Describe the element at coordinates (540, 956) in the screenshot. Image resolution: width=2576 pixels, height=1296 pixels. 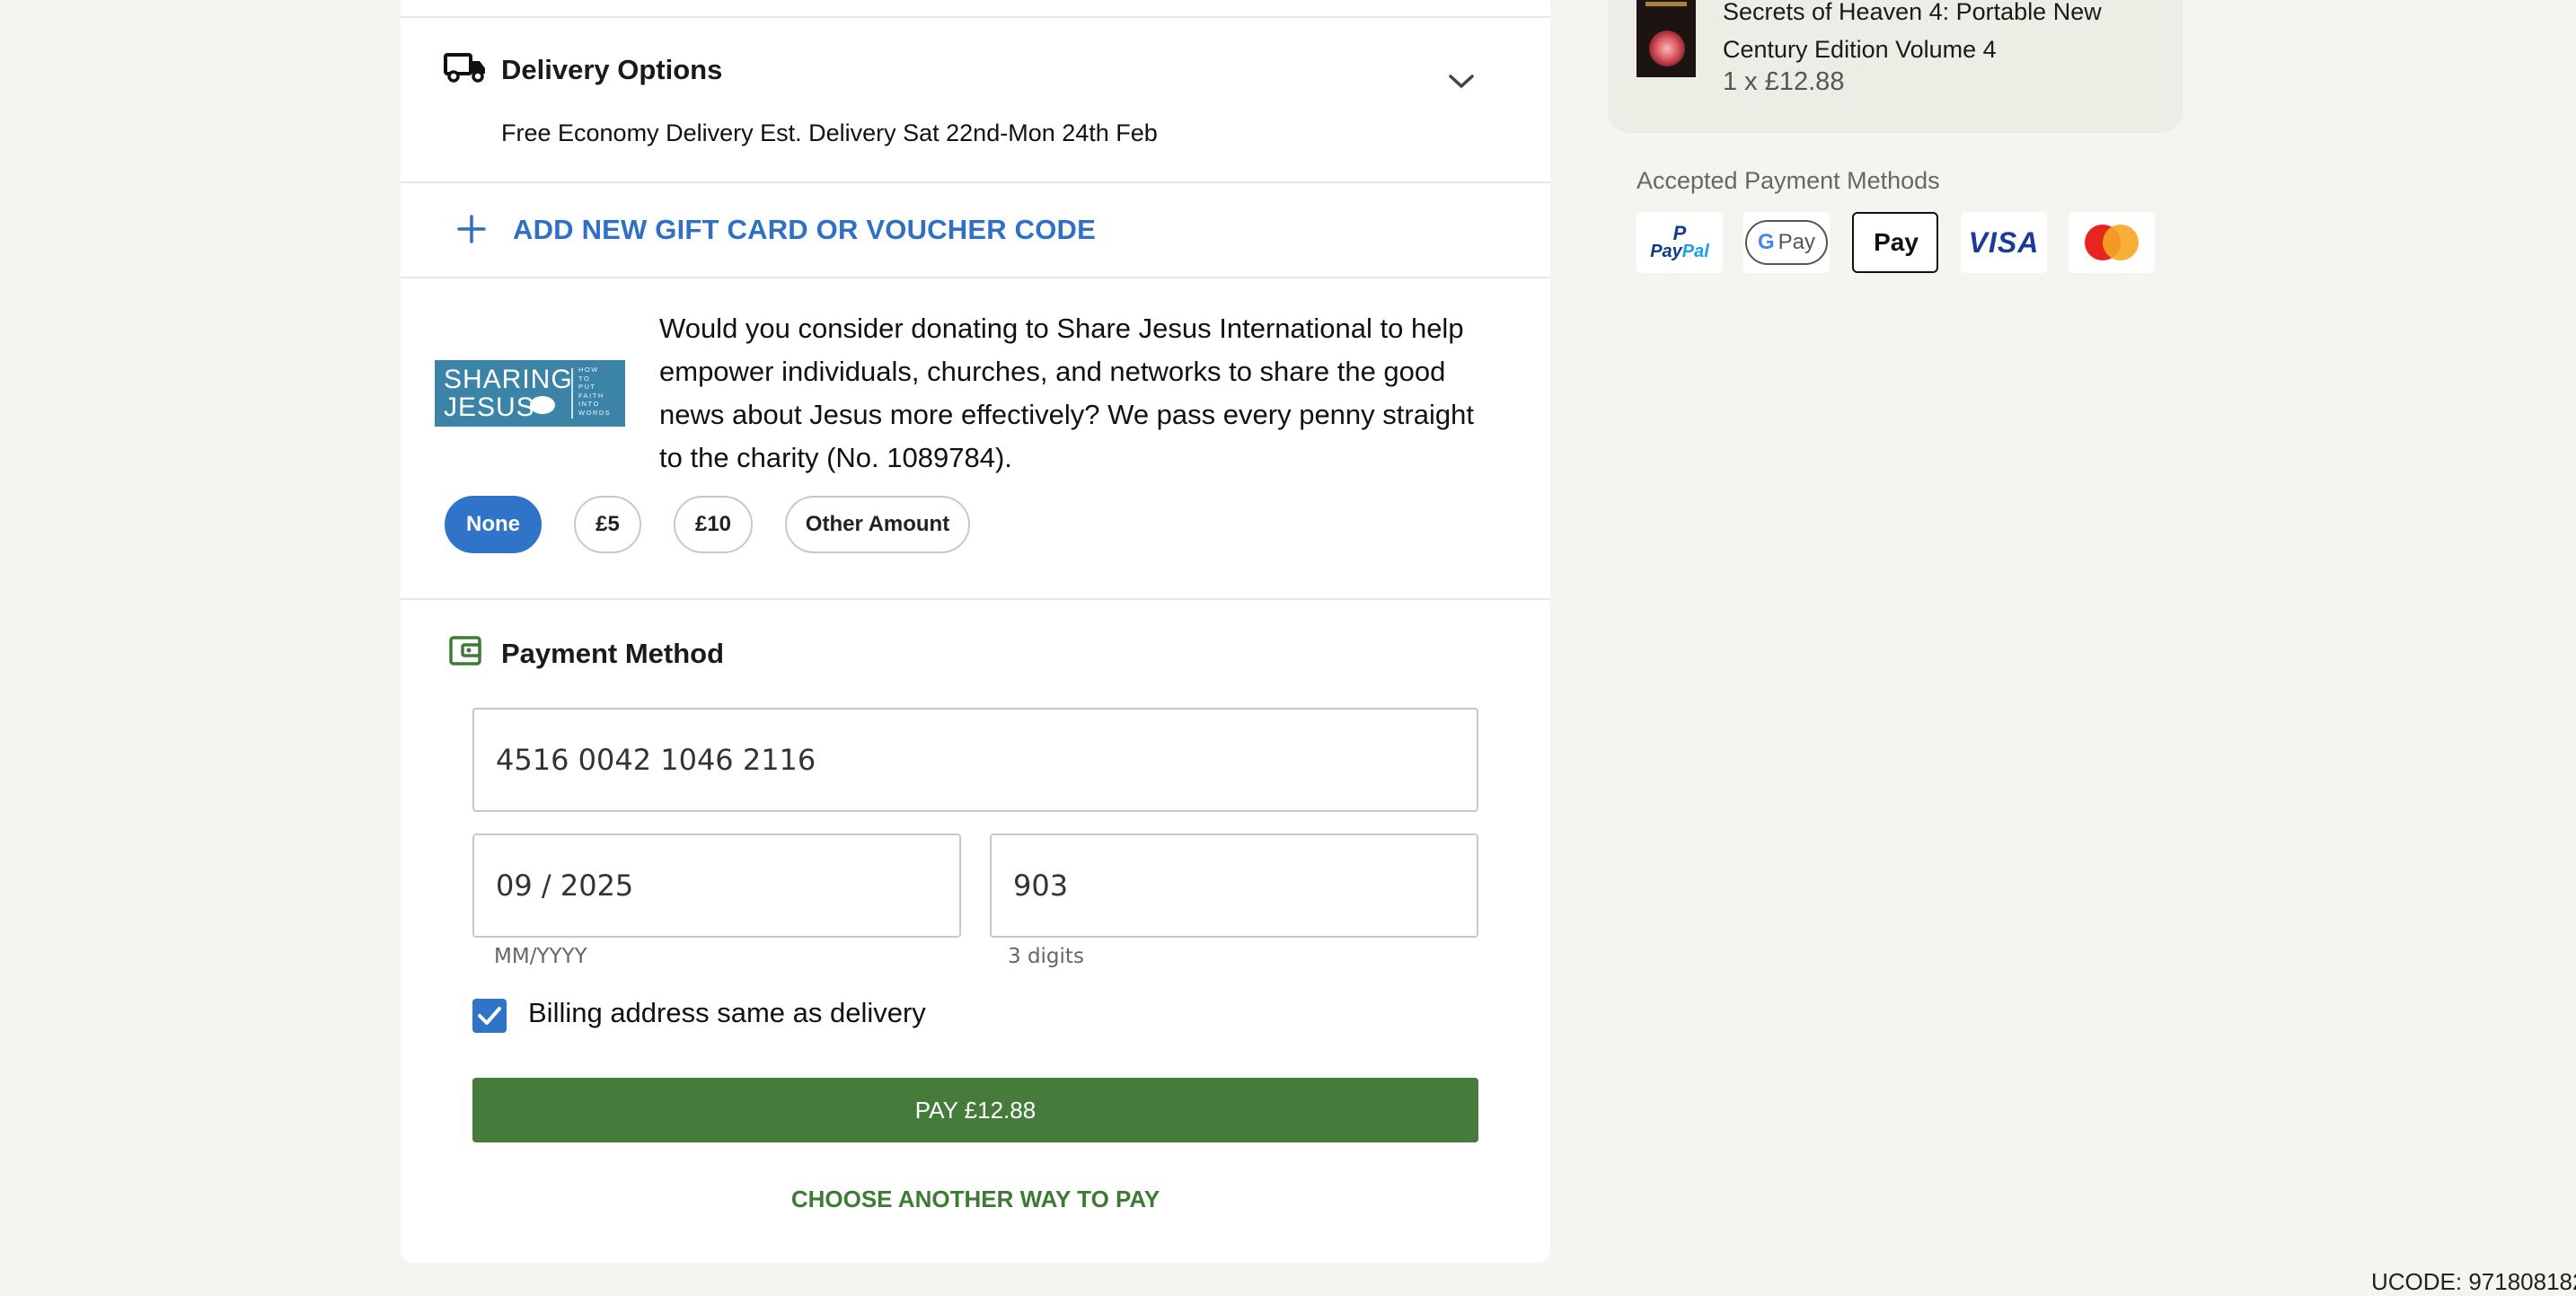
I see `expiry-hint: MM/YYYY` at that location.